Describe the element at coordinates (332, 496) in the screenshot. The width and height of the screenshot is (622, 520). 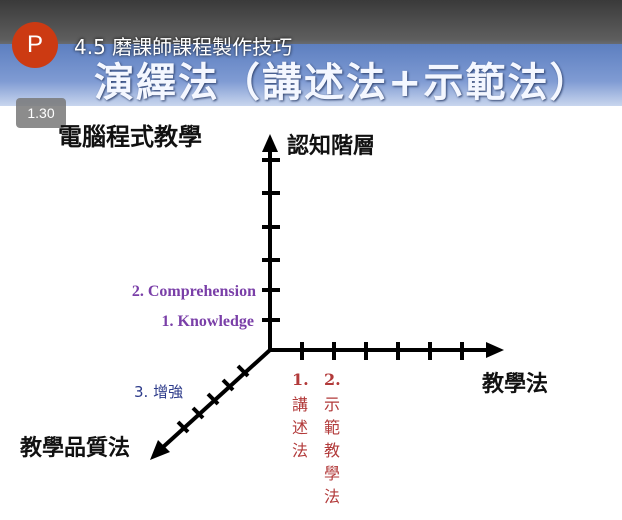
I see `method2-char: 法` at that location.